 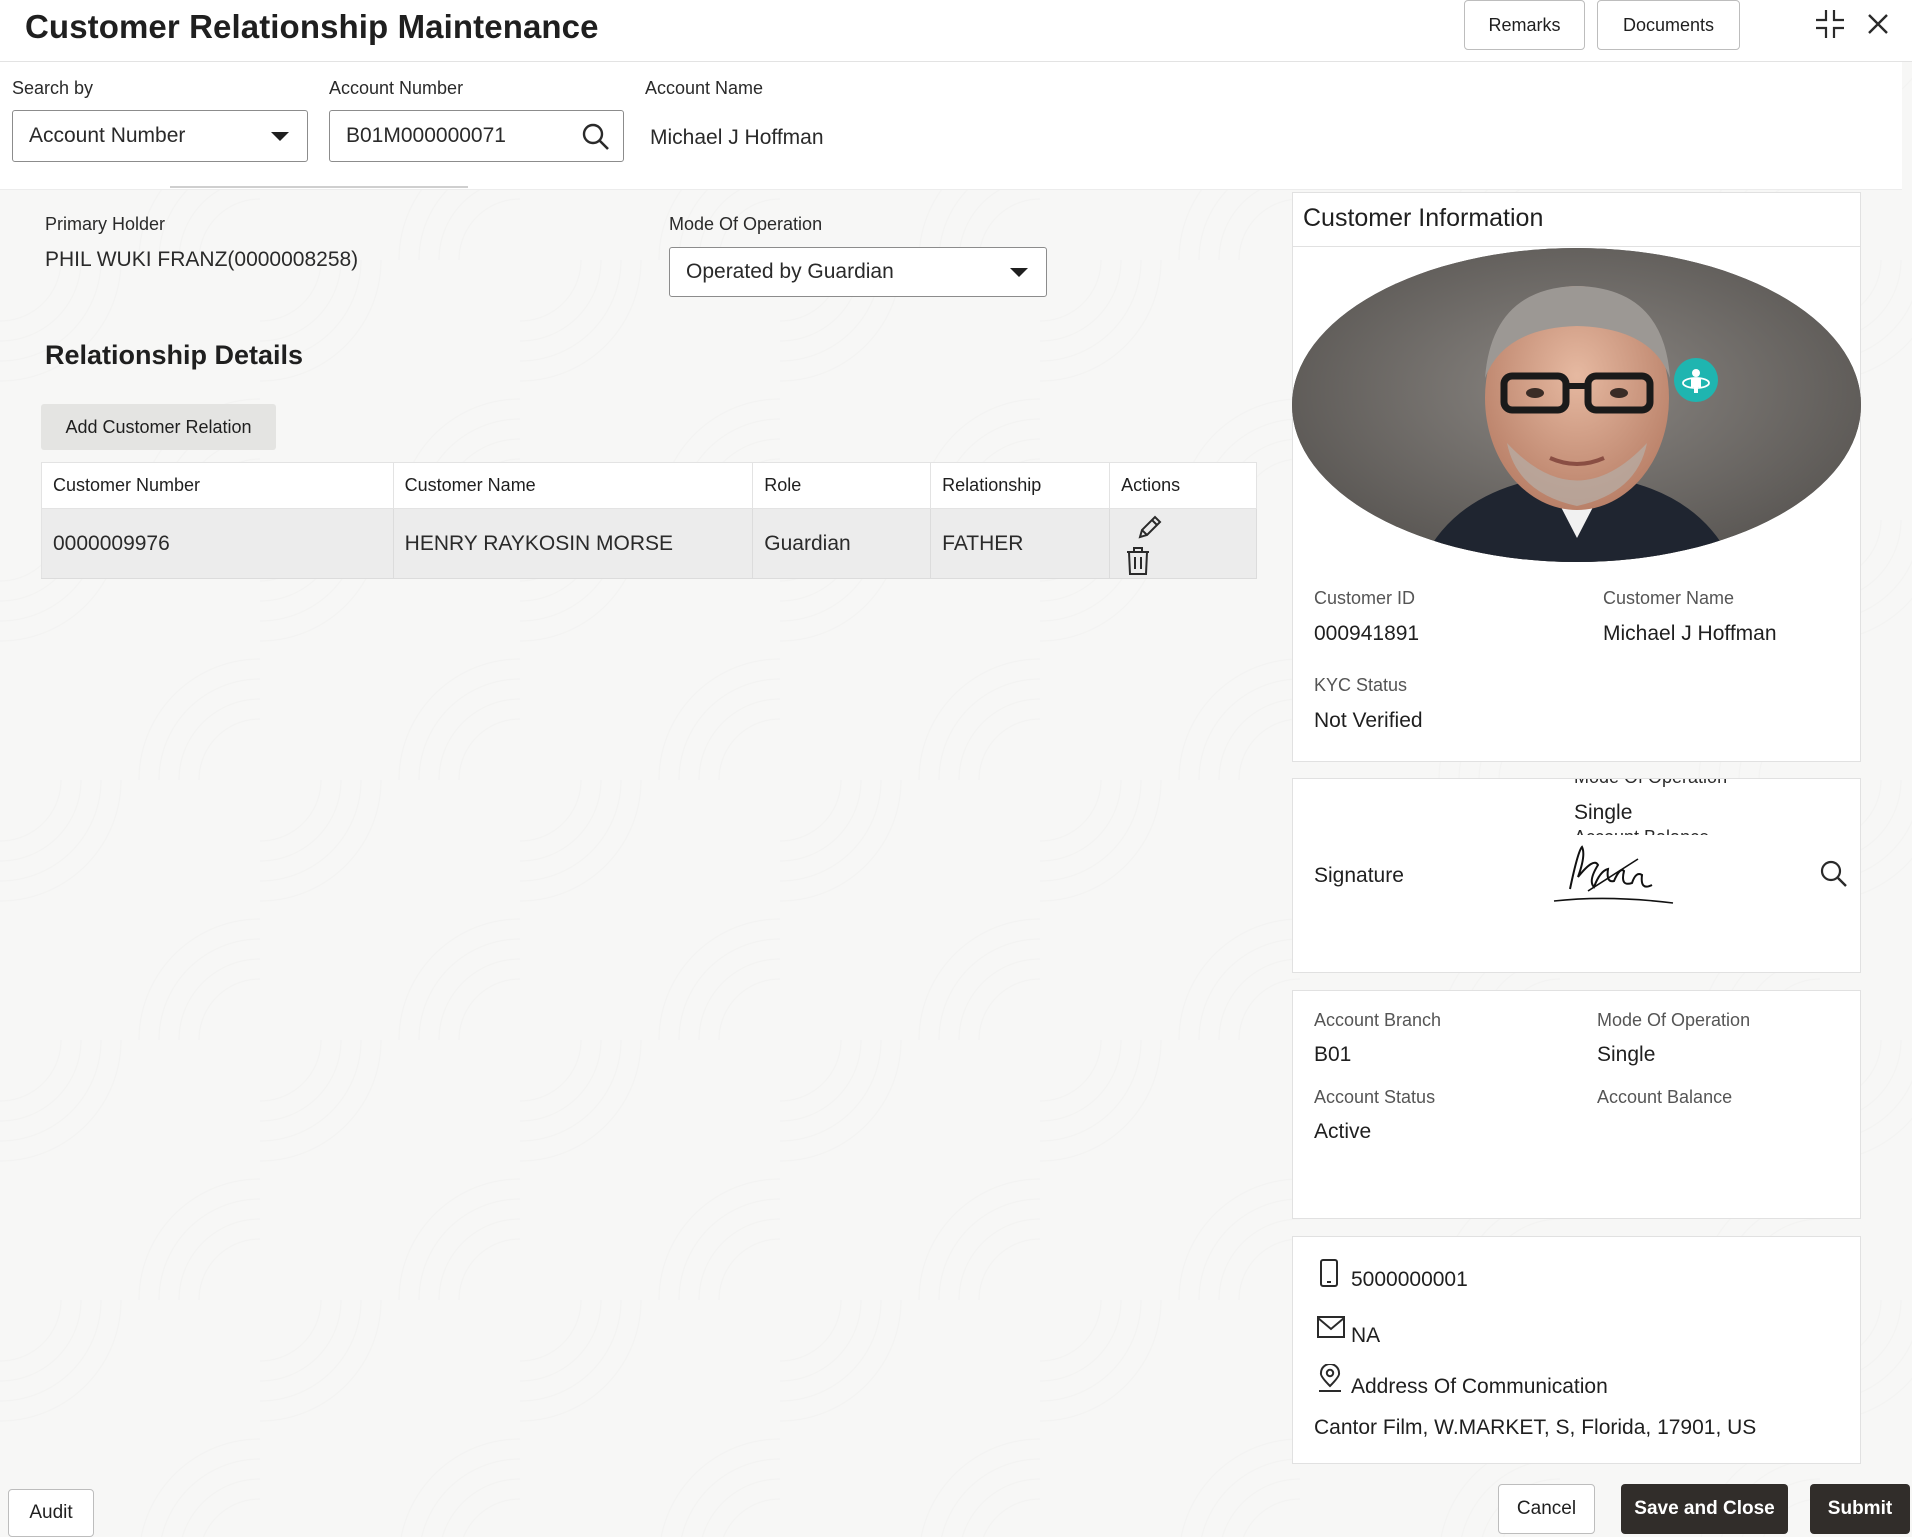 What do you see at coordinates (1830, 24) in the screenshot?
I see `minimize-icon` at bounding box center [1830, 24].